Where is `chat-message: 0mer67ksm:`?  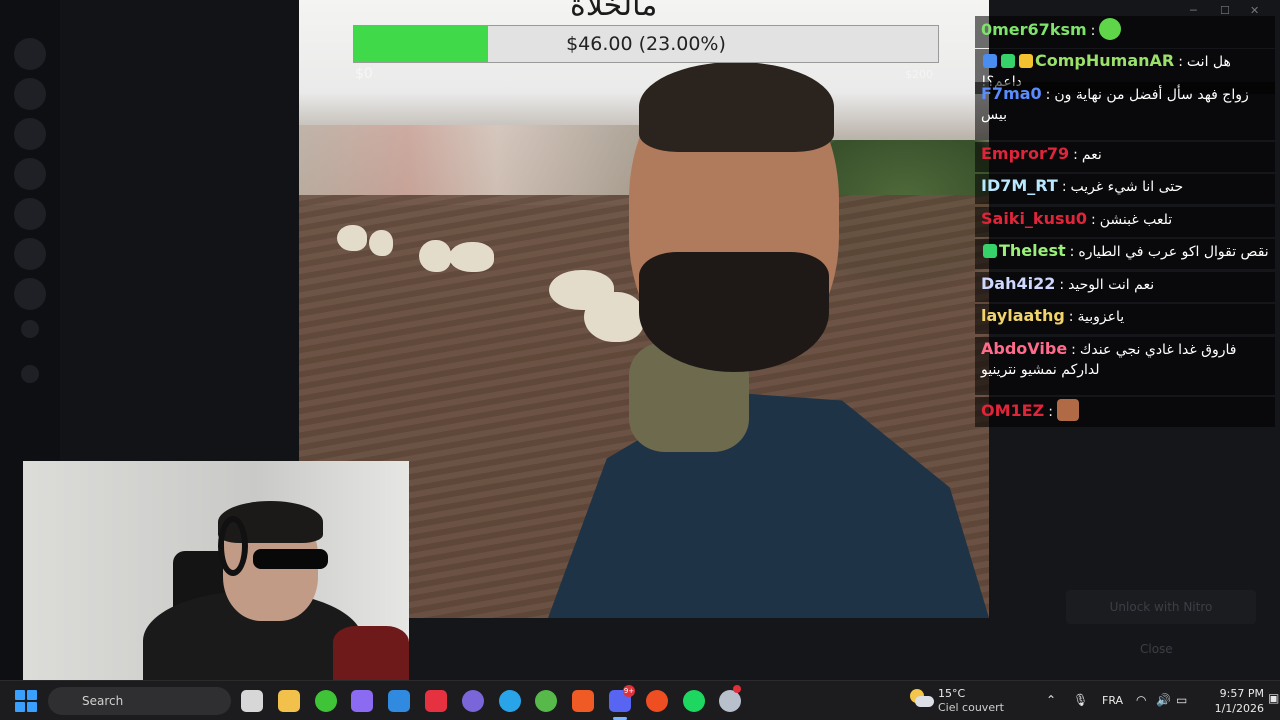
chat-message: 0mer67ksm: is located at coordinates (1125, 32).